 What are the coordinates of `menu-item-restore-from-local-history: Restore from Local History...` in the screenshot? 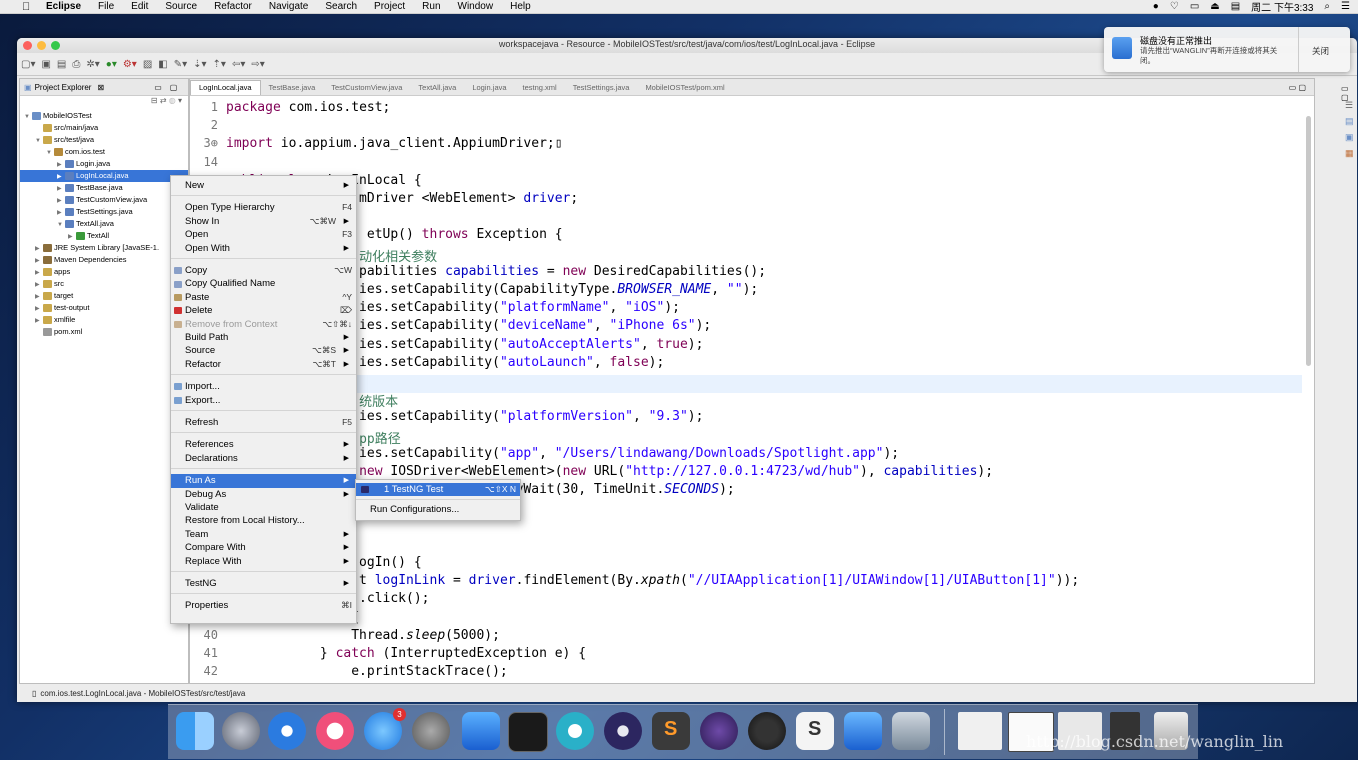 It's located at (263, 520).